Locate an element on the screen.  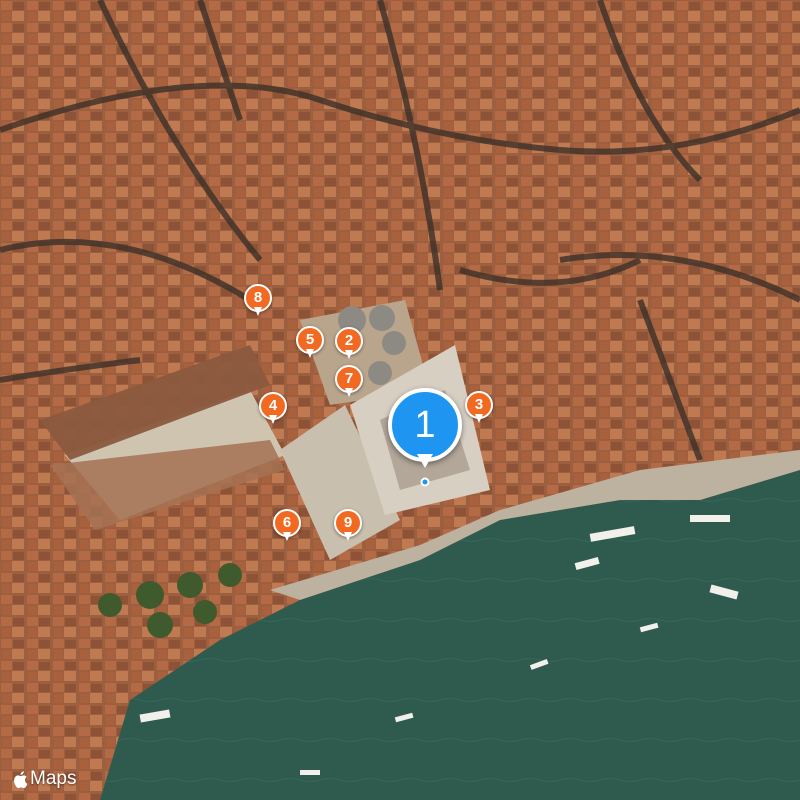
pin-9: 9 is located at coordinates (348, 526).